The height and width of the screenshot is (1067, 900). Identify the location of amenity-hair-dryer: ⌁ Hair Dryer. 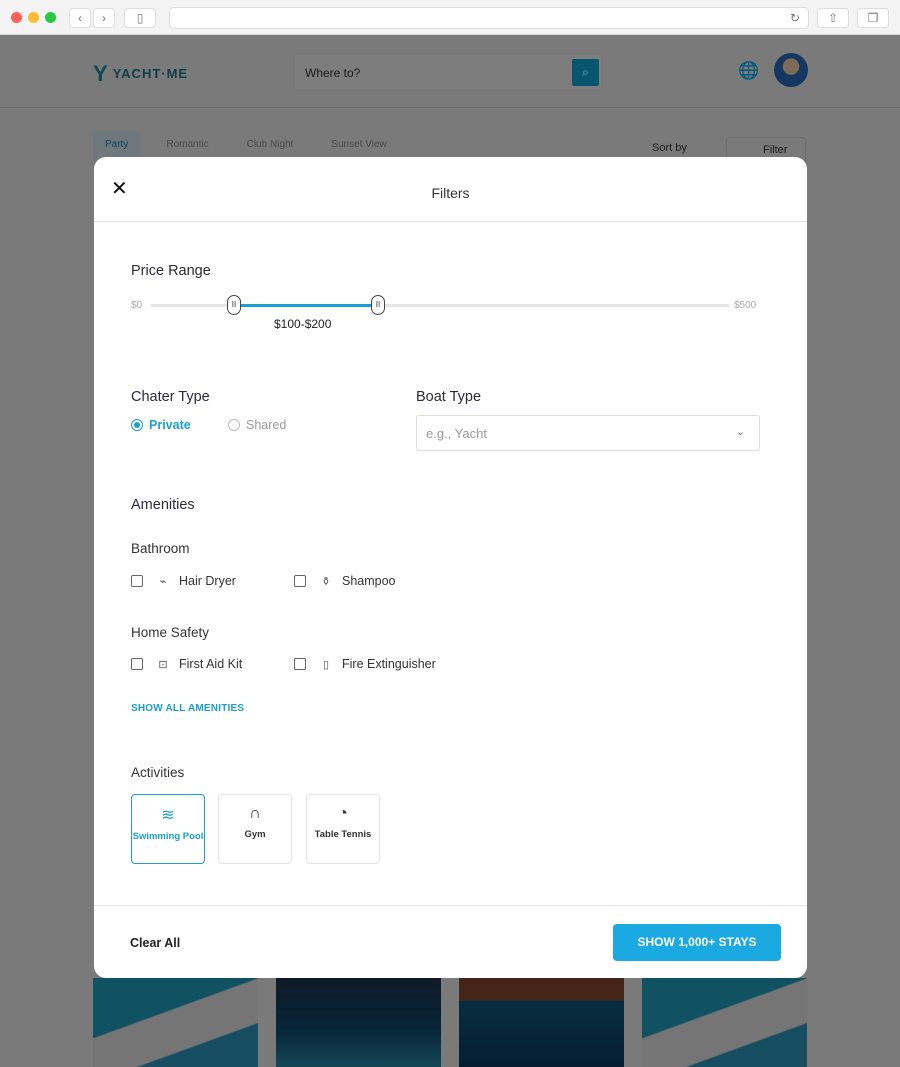
(183, 581).